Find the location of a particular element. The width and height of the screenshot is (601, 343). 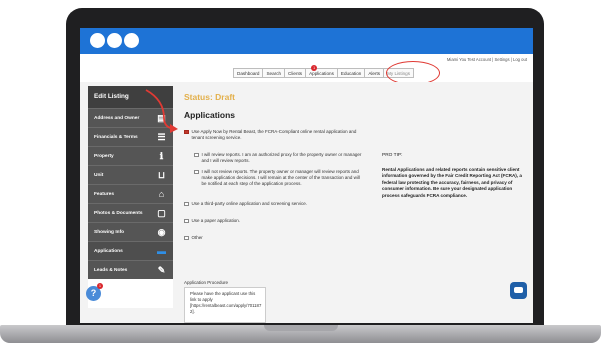

arrow-head is located at coordinates (174, 128).